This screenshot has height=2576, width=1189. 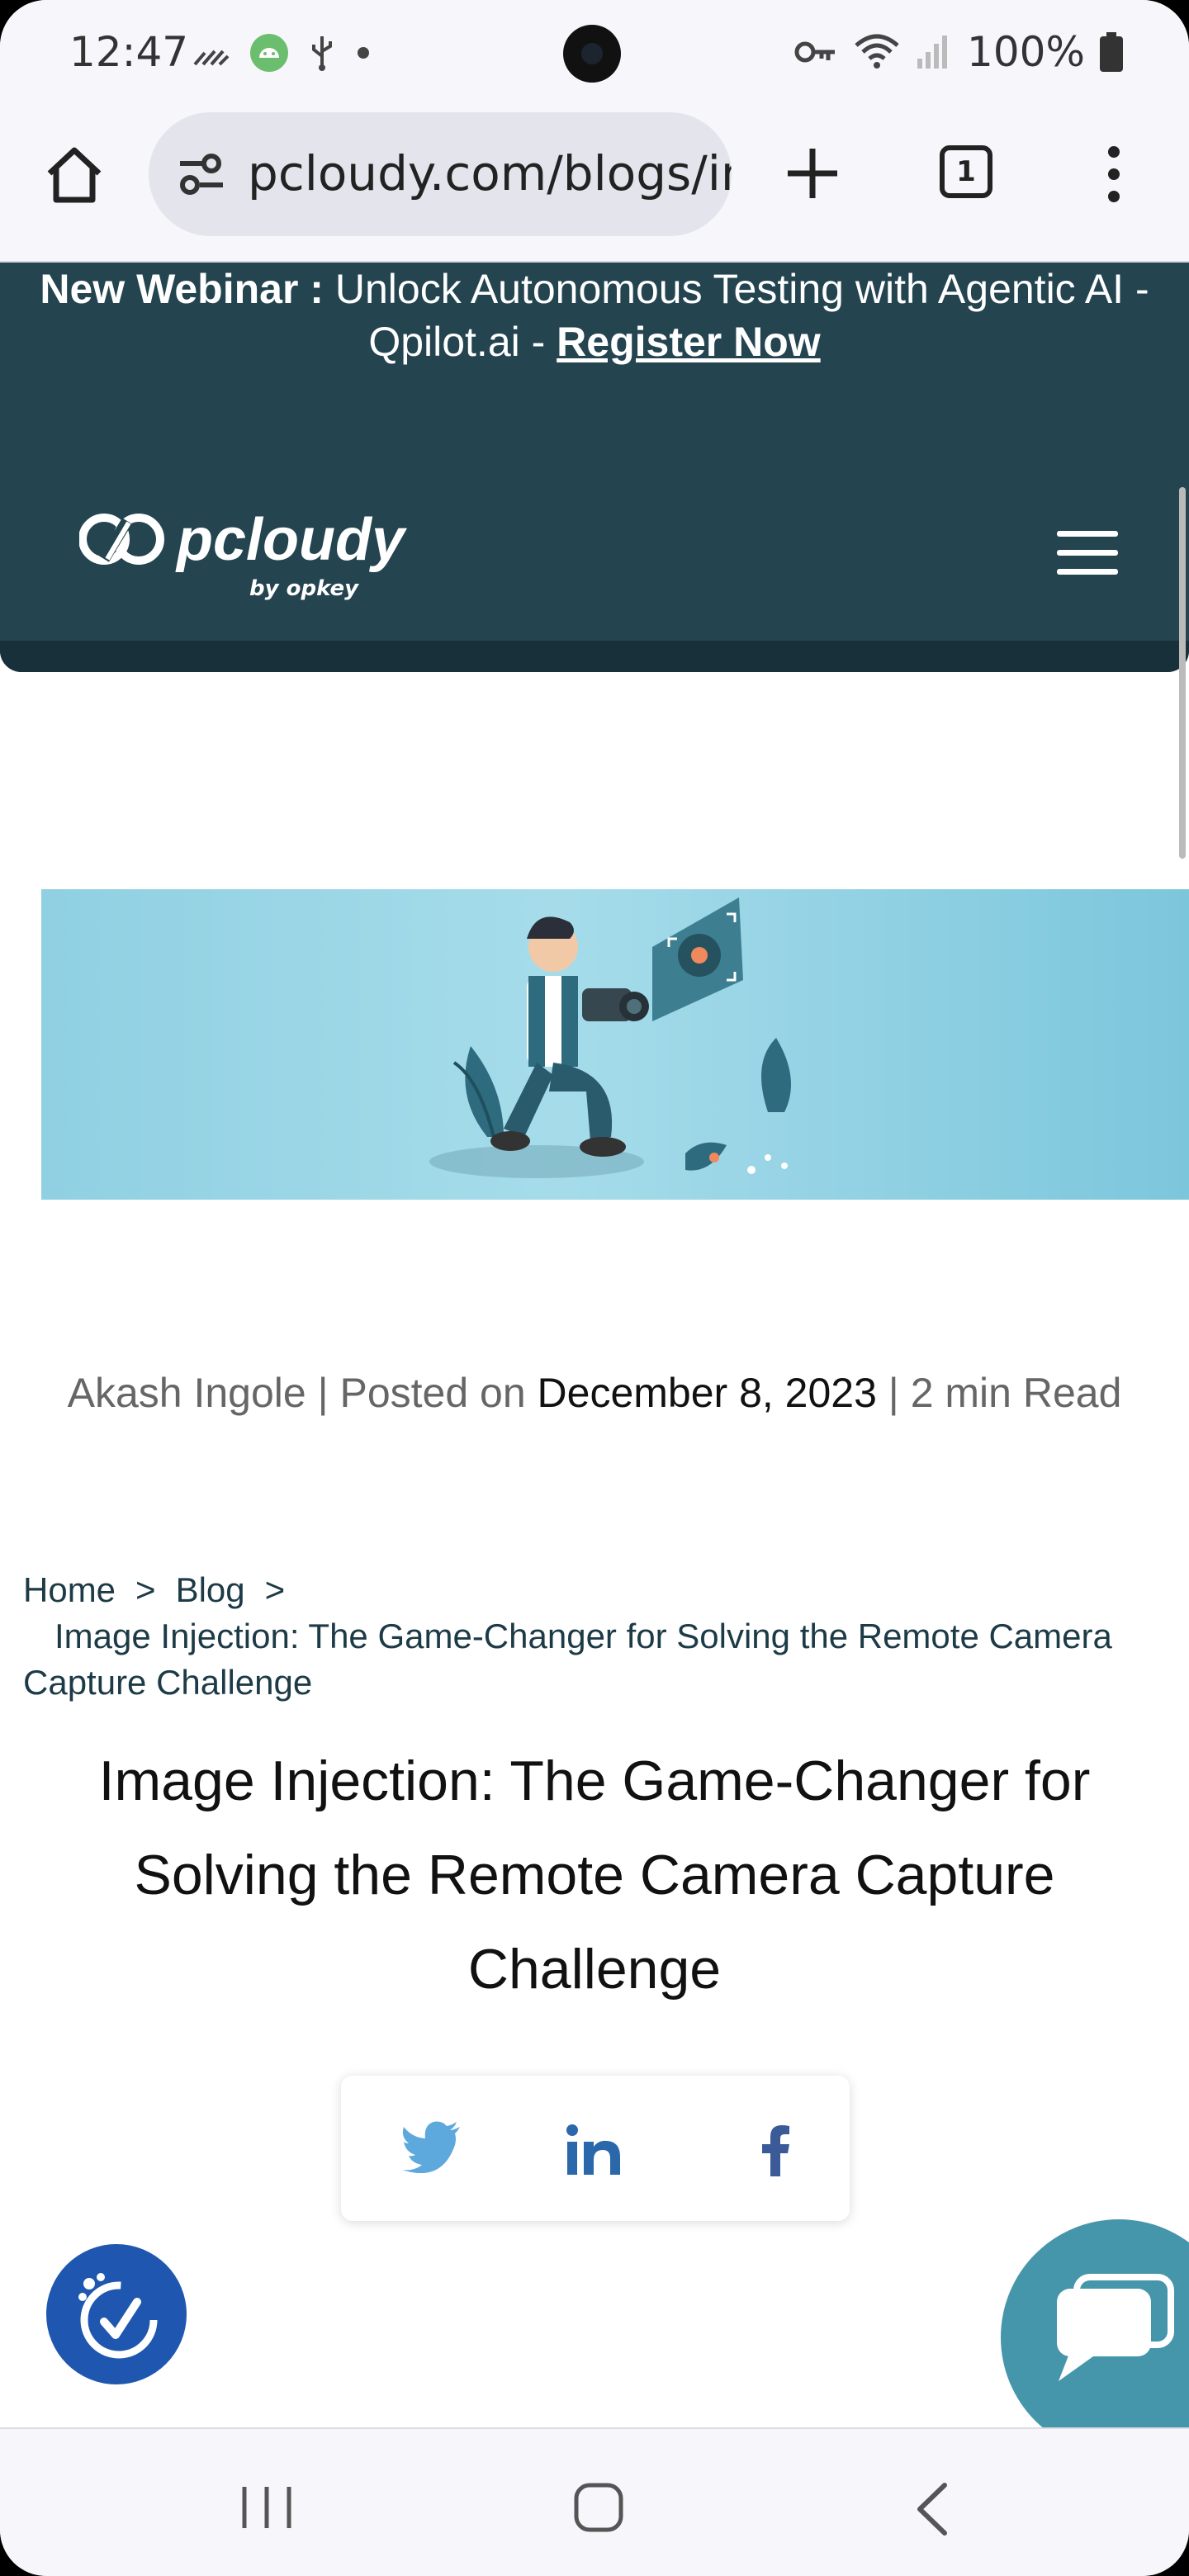 I want to click on wifi-icon, so click(x=877, y=51).